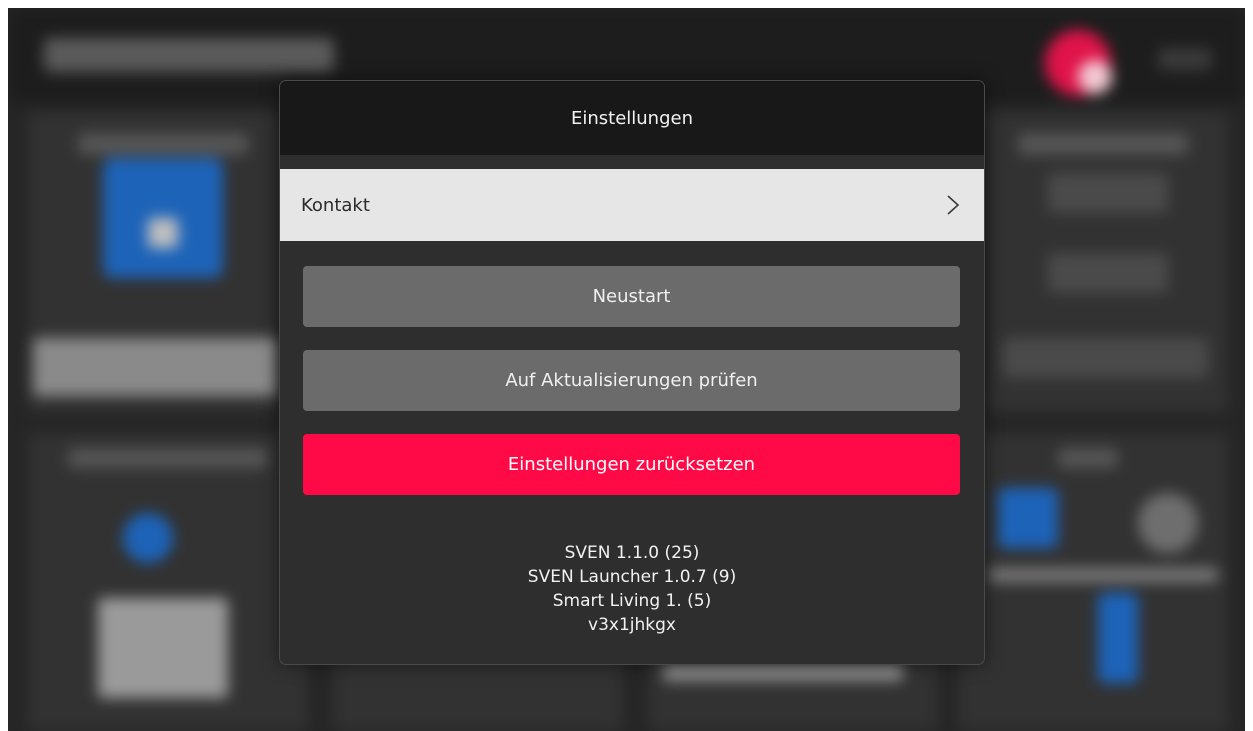 Image resolution: width=1253 pixels, height=731 pixels. I want to click on version-line-launcher: SVEN Launcher 1.0.7 (9), so click(632, 577).